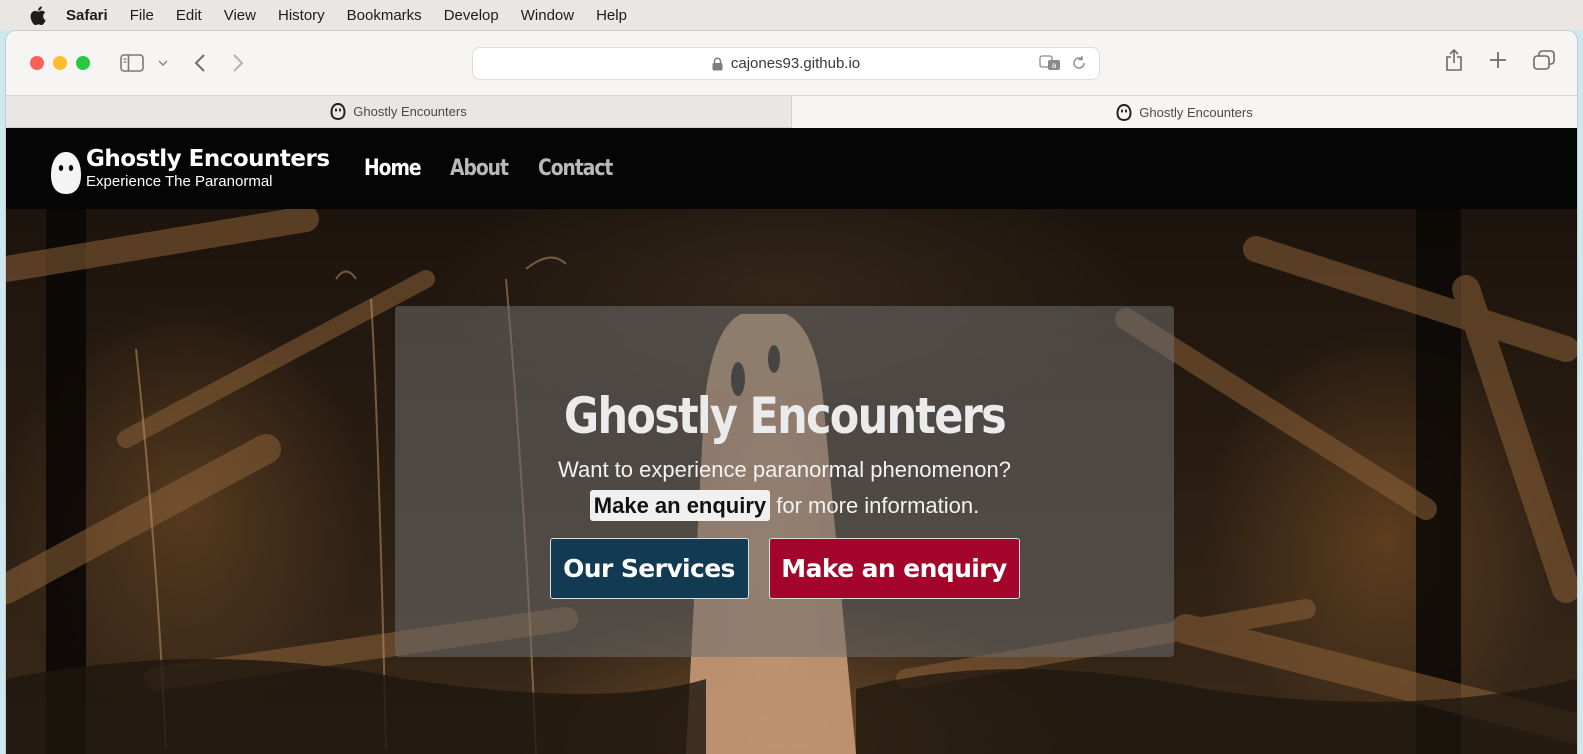  Describe the element at coordinates (87, 15) in the screenshot. I see `menu-app-name: Safari` at that location.